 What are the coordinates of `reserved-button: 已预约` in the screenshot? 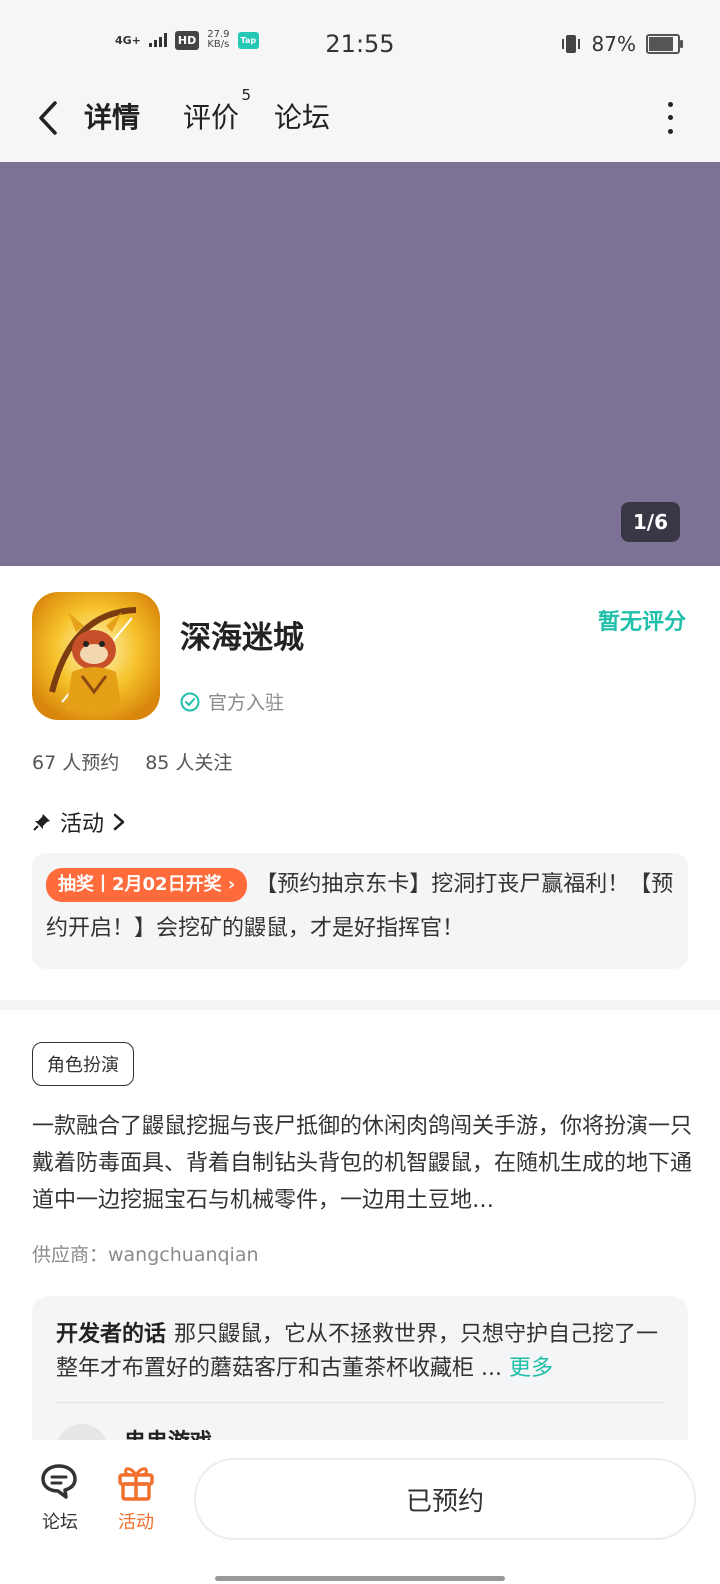 It's located at (445, 1499).